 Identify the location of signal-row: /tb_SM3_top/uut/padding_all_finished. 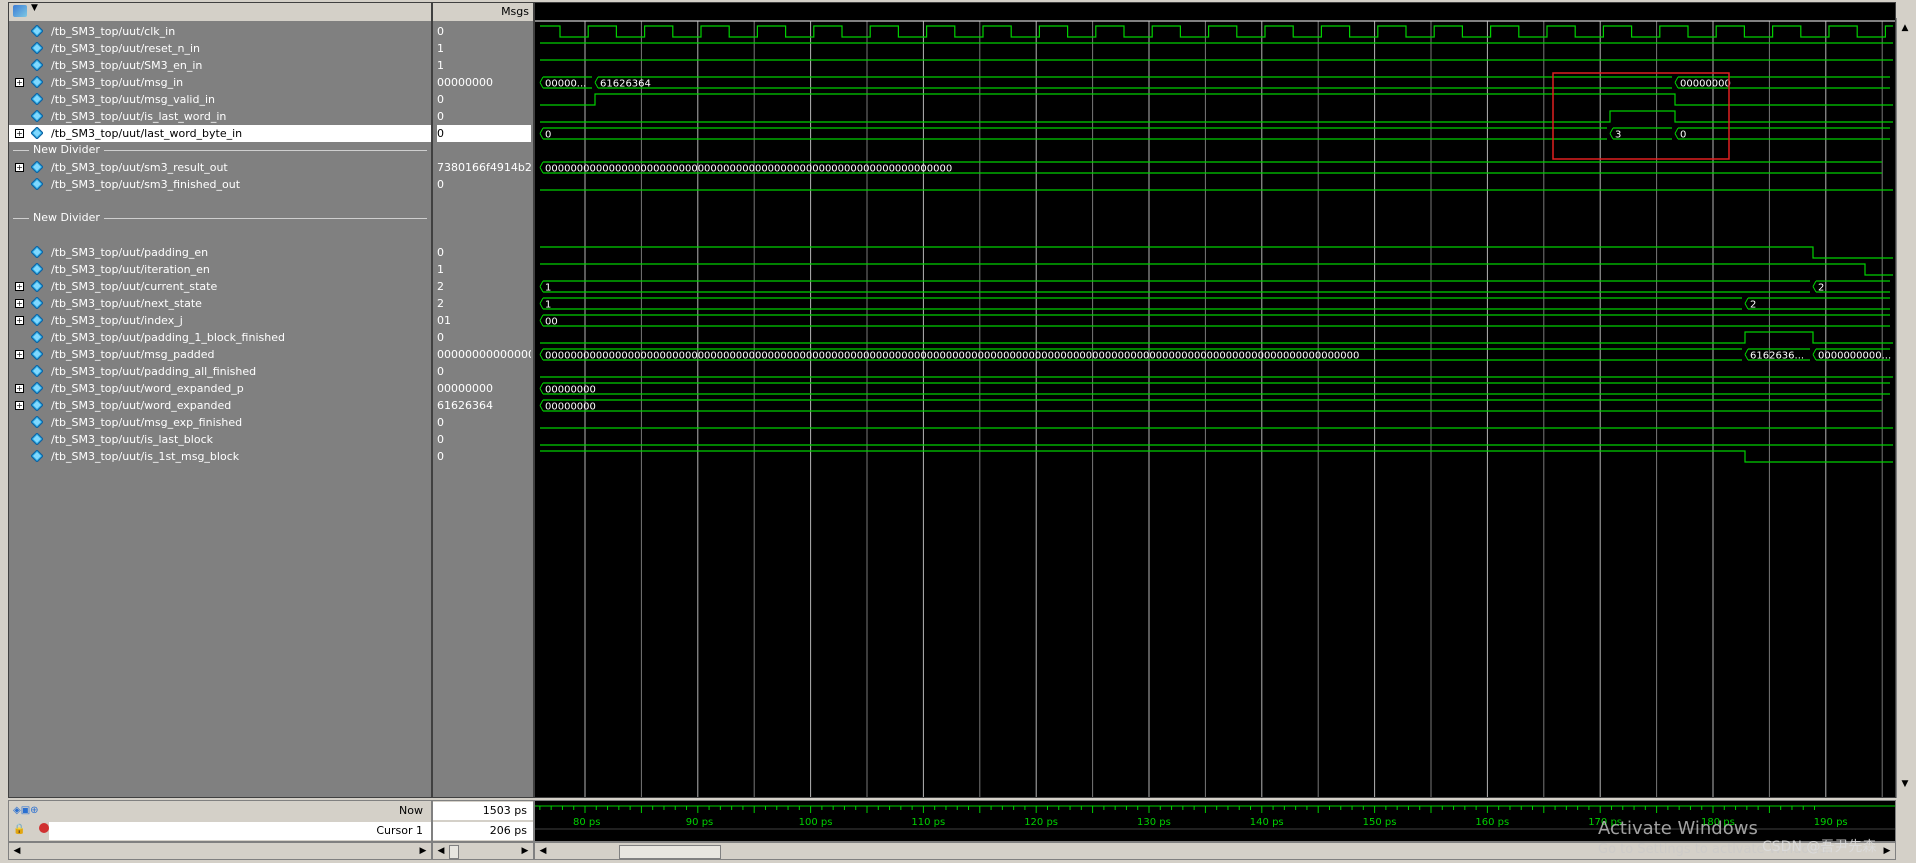
(220, 371).